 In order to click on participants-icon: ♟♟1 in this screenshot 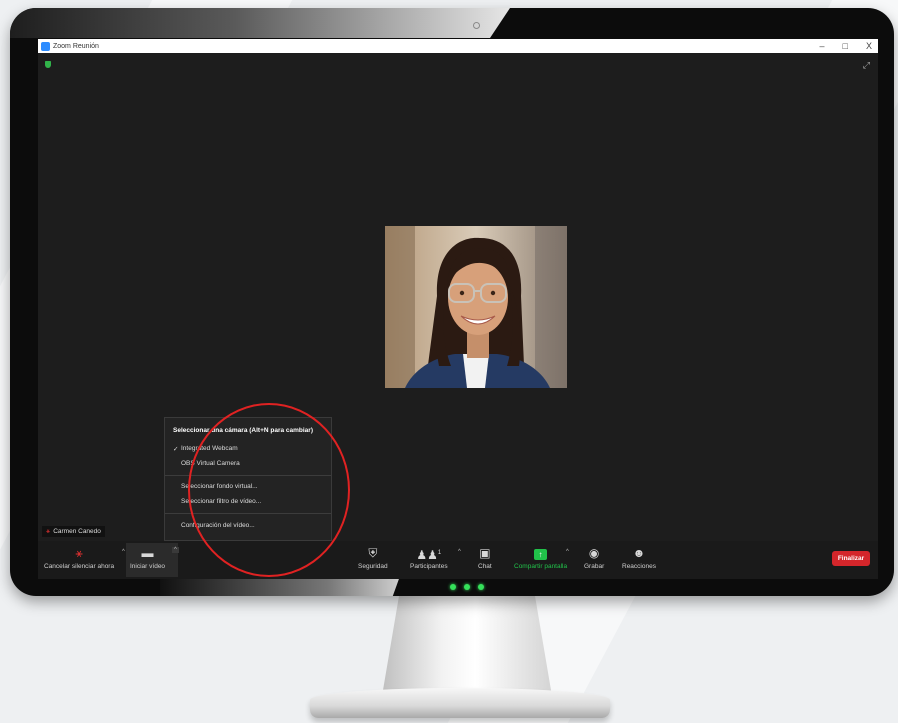, I will do `click(429, 555)`.